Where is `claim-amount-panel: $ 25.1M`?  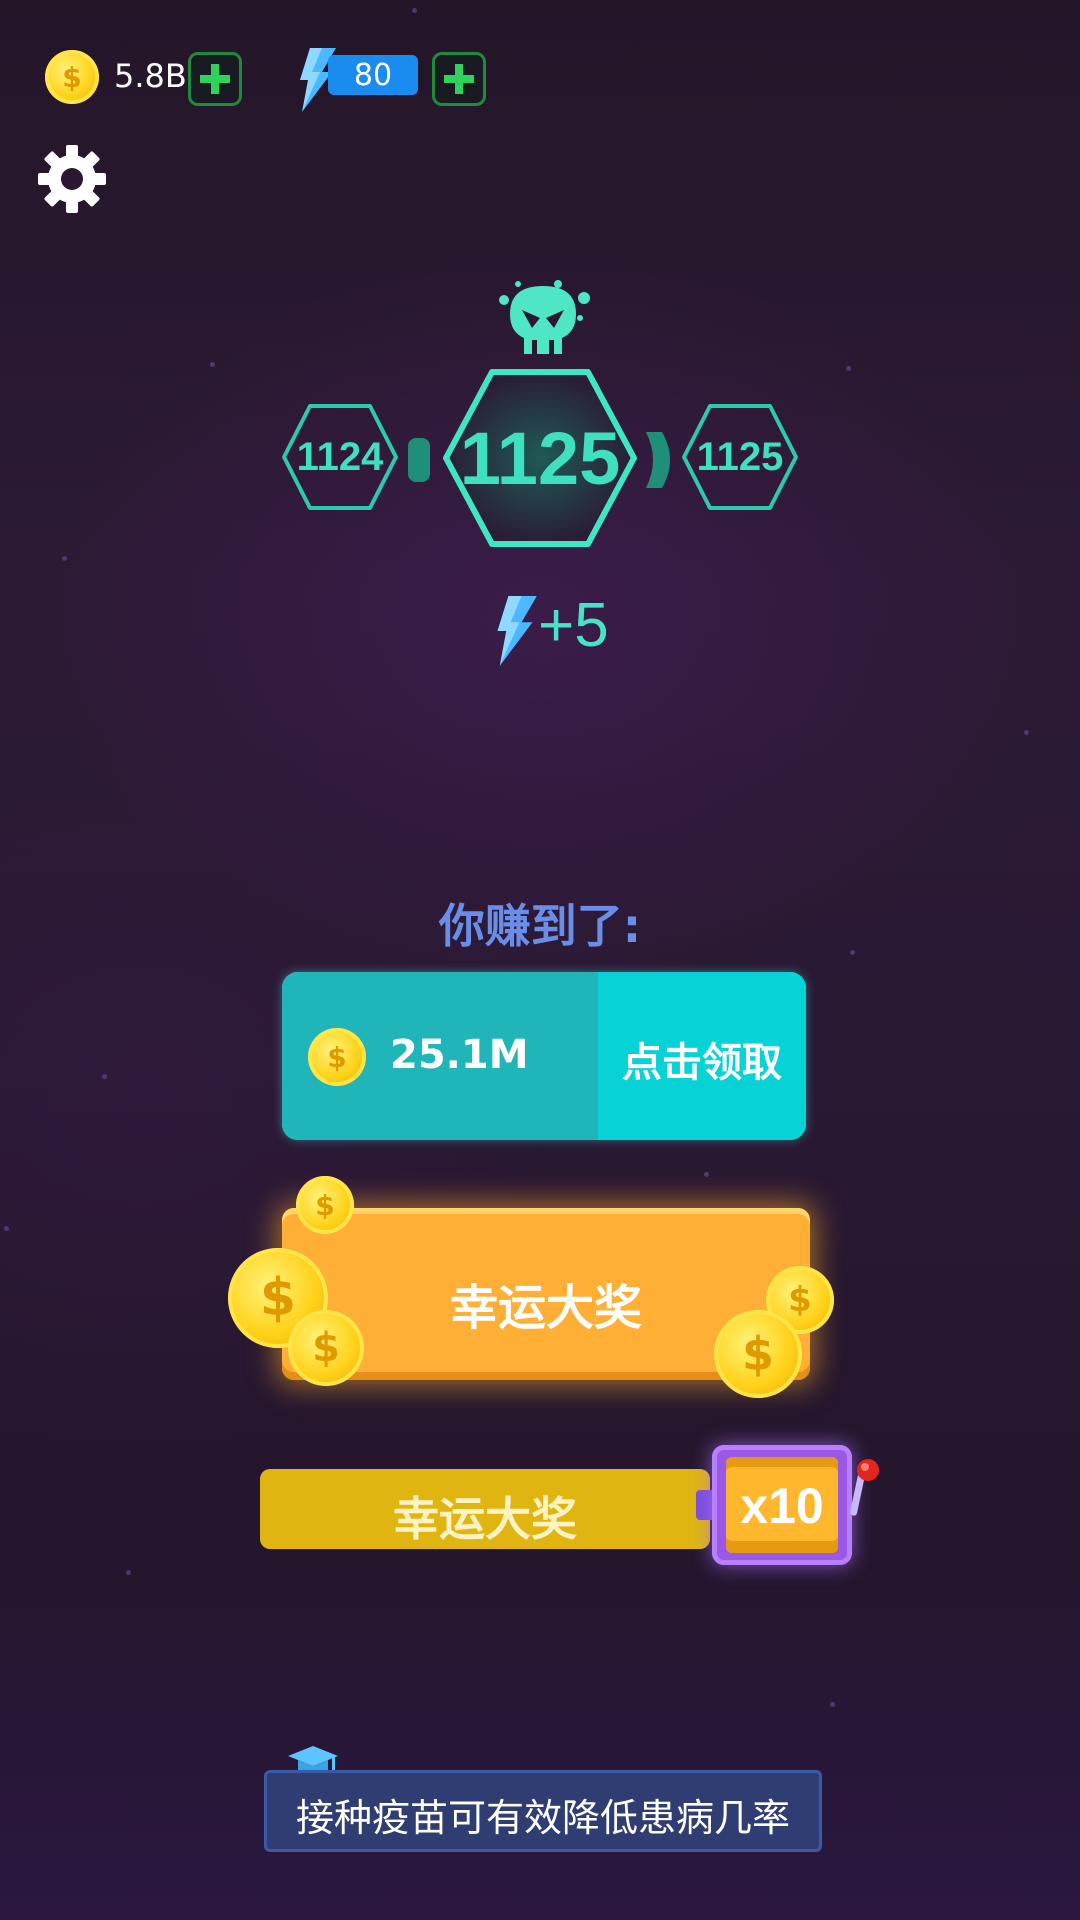 claim-amount-panel: $ 25.1M is located at coordinates (440, 1056).